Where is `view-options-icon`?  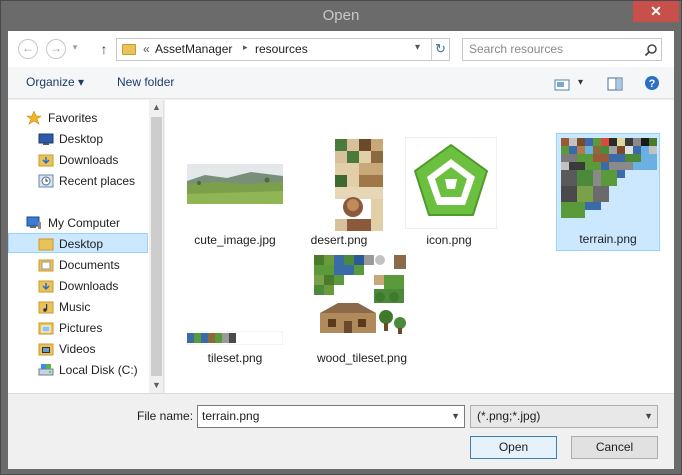
view-options-icon is located at coordinates (562, 85).